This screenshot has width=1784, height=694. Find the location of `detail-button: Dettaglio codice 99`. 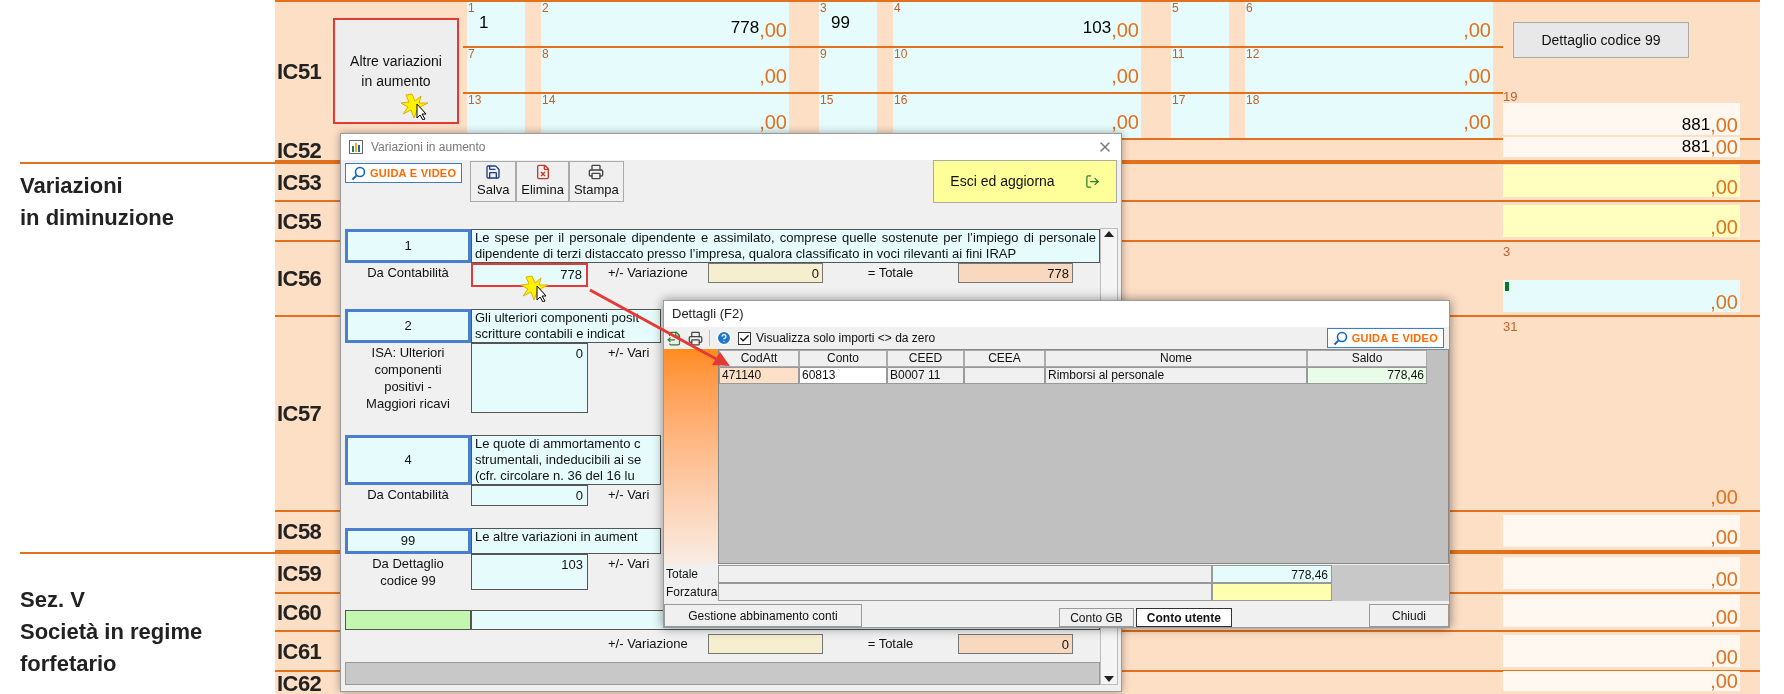

detail-button: Dettaglio codice 99 is located at coordinates (1601, 40).